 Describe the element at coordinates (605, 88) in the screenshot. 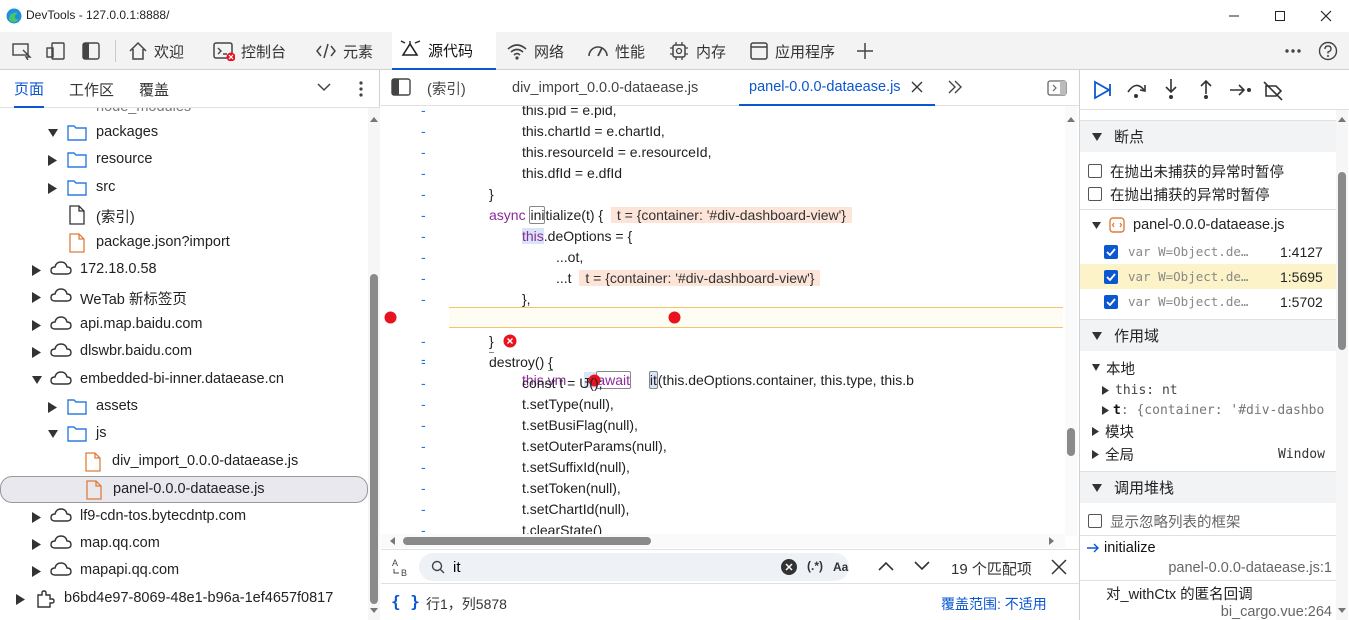

I see `editor-tab-div-import: div_import_0.0.0-dataease.js` at that location.